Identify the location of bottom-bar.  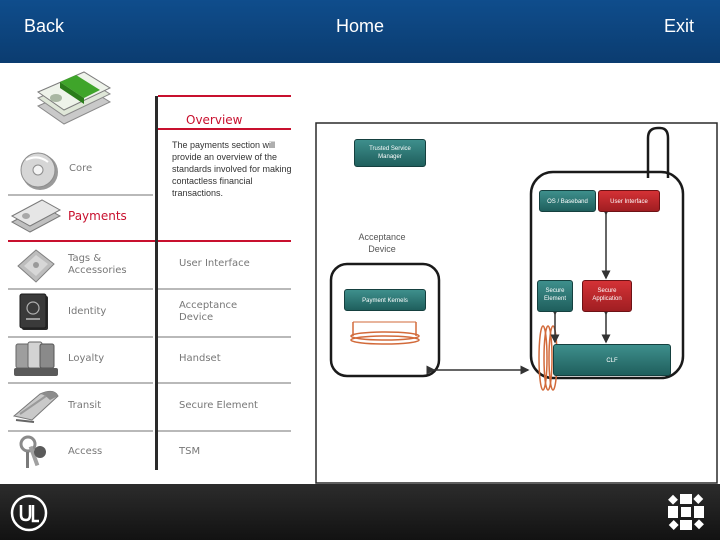
(360, 512).